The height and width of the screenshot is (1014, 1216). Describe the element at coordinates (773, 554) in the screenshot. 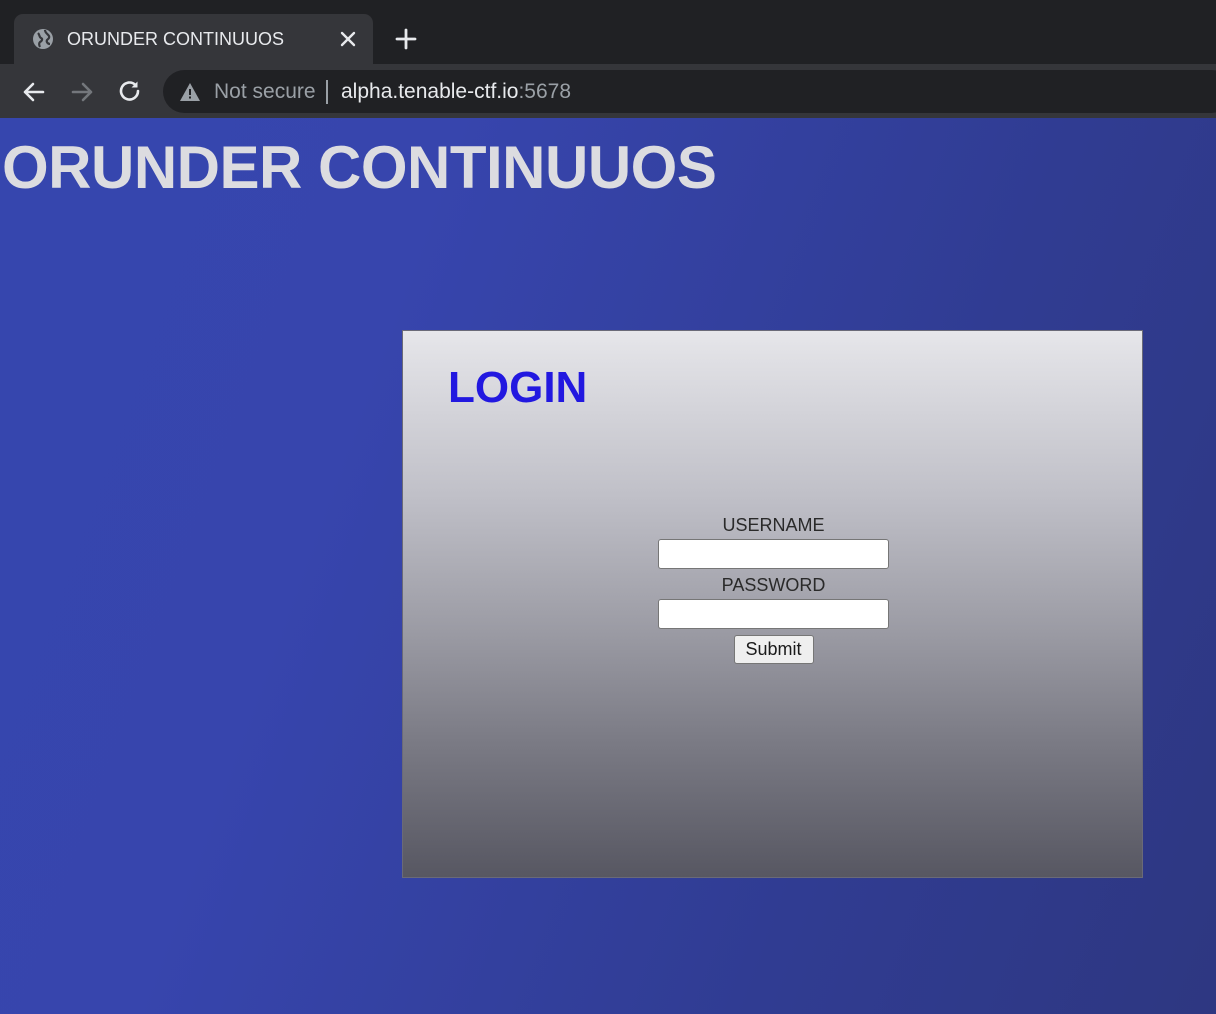

I see `username-input` at that location.